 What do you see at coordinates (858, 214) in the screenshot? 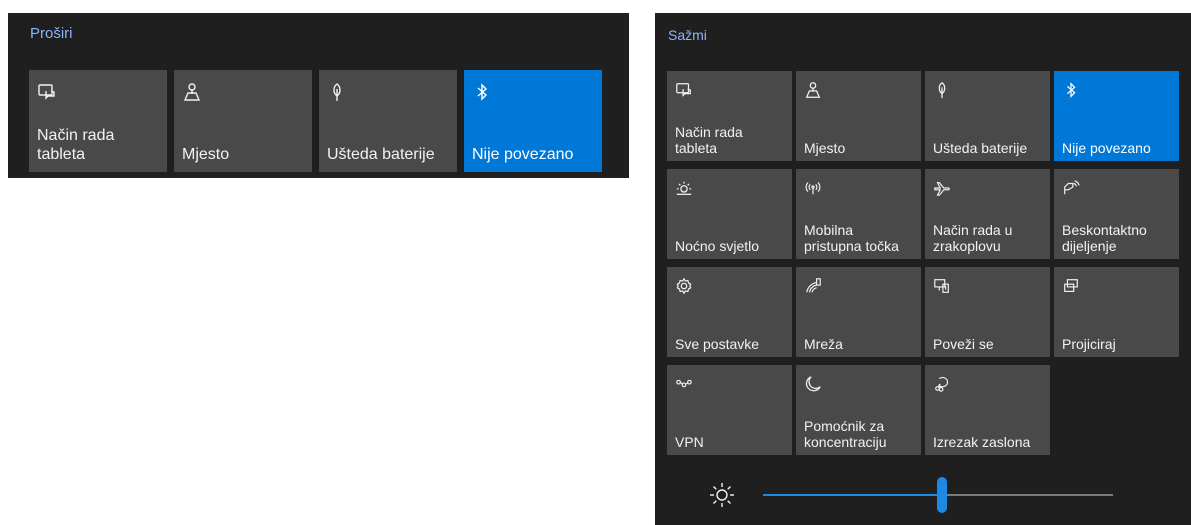
I see `quick-action-tile: Mobilna pristupna točka` at bounding box center [858, 214].